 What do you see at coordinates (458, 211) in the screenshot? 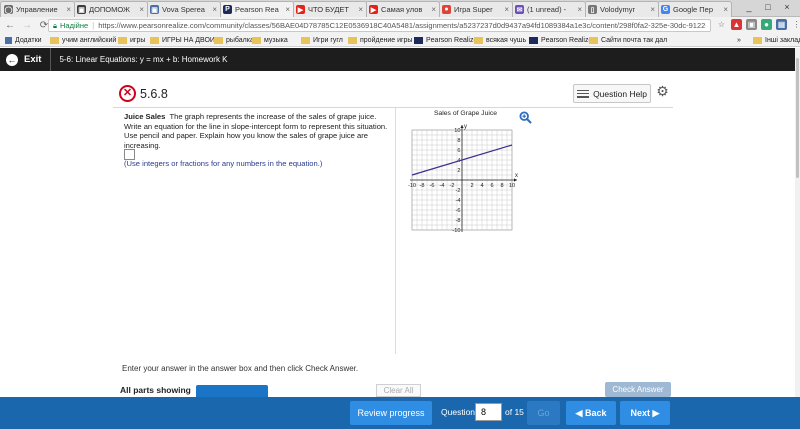
I see `y-tick-label: -6` at bounding box center [458, 211].